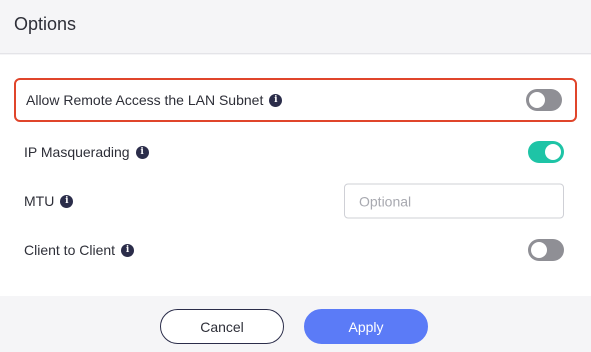 The height and width of the screenshot is (352, 591). I want to click on ip-masquerading-toggle, so click(546, 152).